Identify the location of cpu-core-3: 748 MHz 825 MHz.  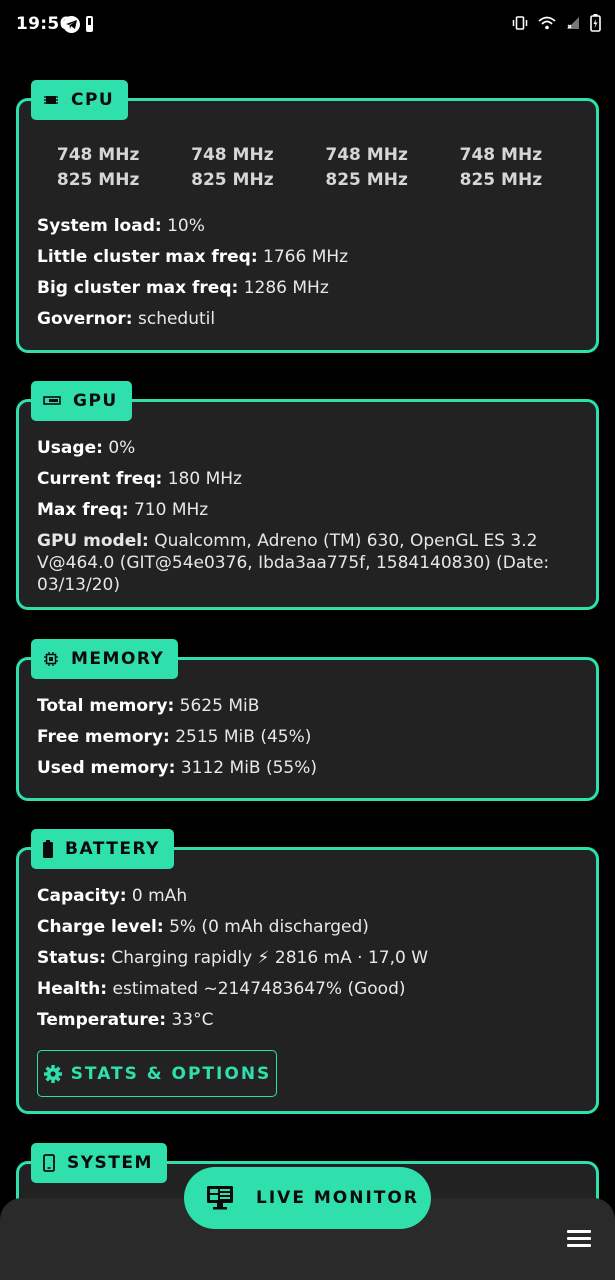
(375, 168).